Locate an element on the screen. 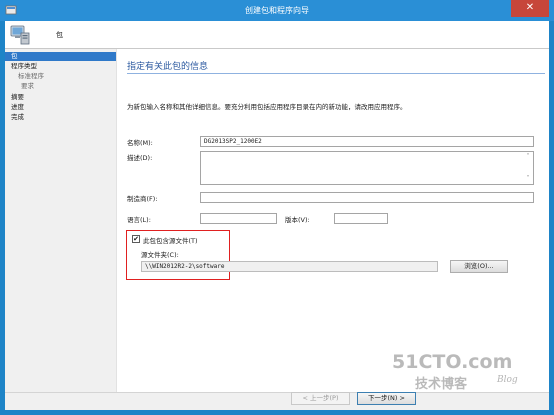 This screenshot has width=554, height=415. source-folder-field: \\WIN2012R2-2\software is located at coordinates (289, 266).